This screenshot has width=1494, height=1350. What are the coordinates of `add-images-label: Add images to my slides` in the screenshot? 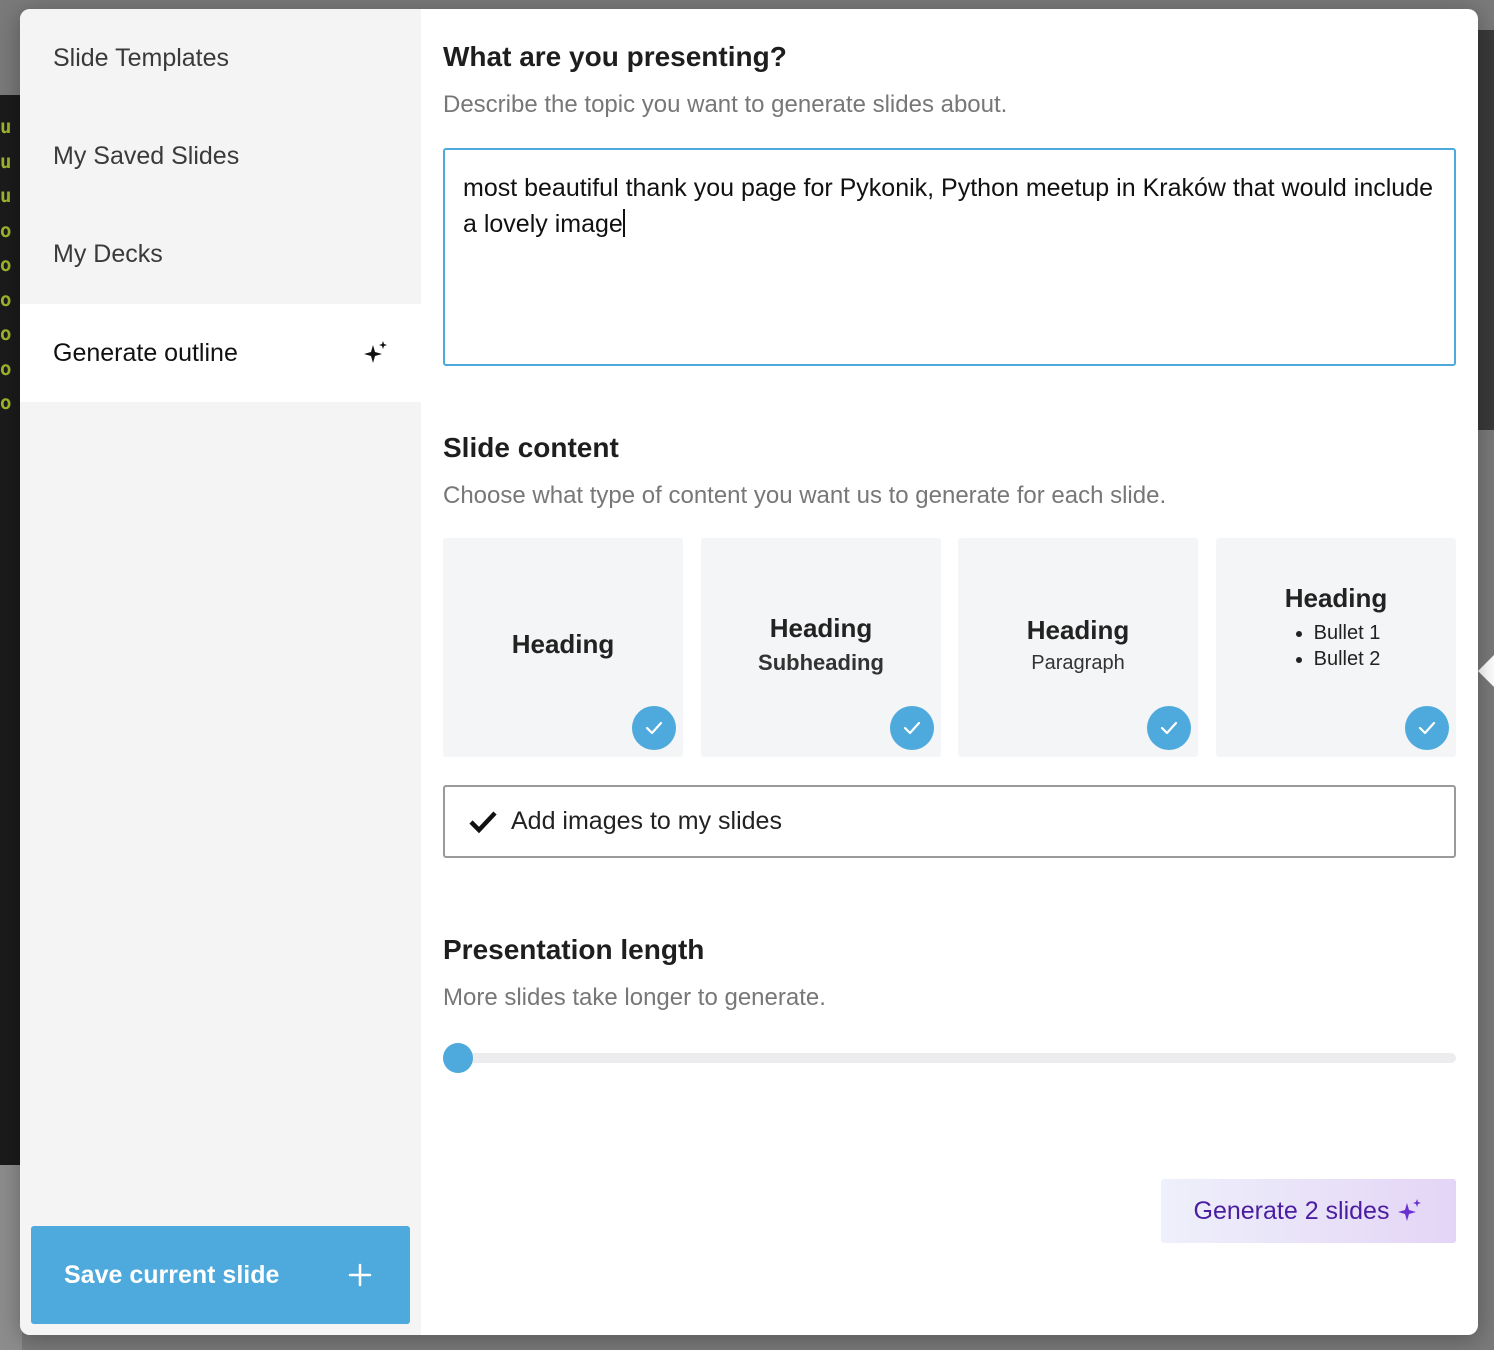 It's located at (646, 821).